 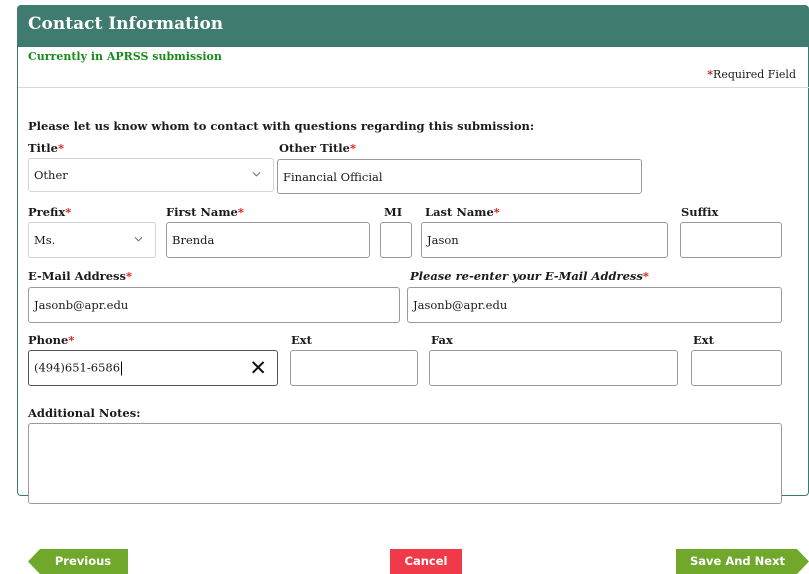 I want to click on required-field-label: Required Field, so click(x=754, y=74).